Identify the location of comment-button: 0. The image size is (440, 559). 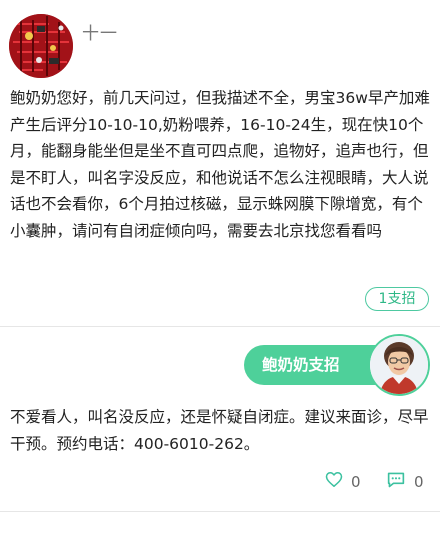
(405, 482).